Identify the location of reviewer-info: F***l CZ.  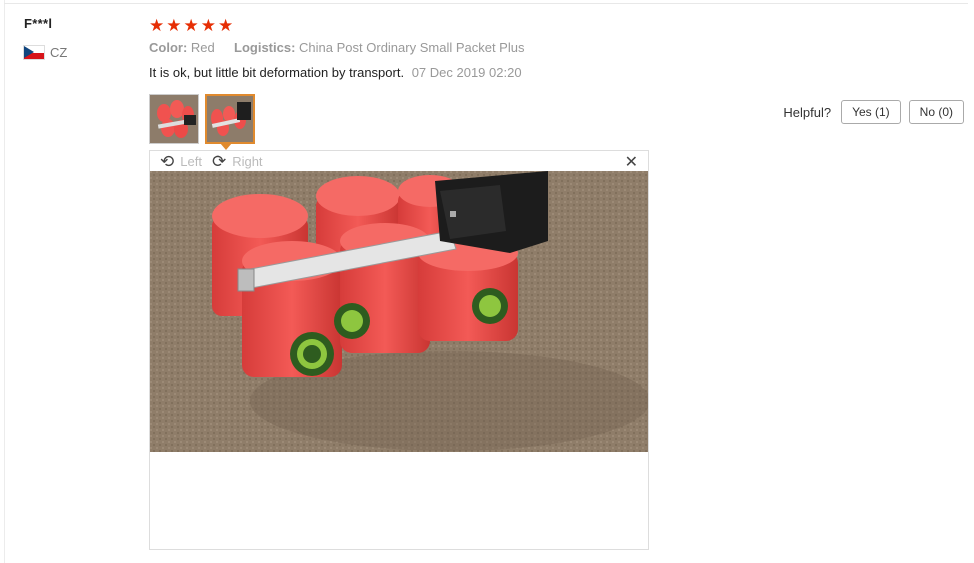
(45, 38).